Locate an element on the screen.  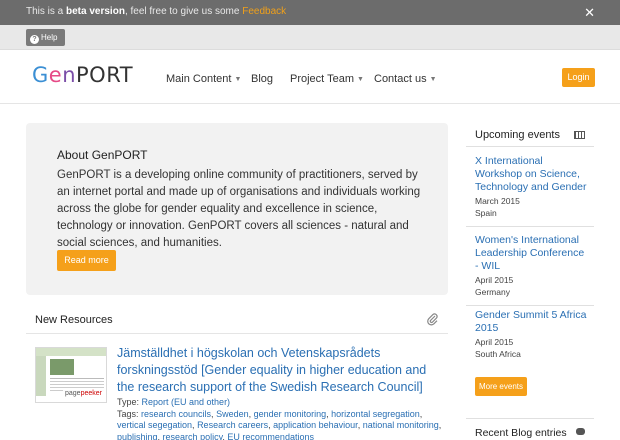
pagepeeker-a: page is located at coordinates (73, 393).